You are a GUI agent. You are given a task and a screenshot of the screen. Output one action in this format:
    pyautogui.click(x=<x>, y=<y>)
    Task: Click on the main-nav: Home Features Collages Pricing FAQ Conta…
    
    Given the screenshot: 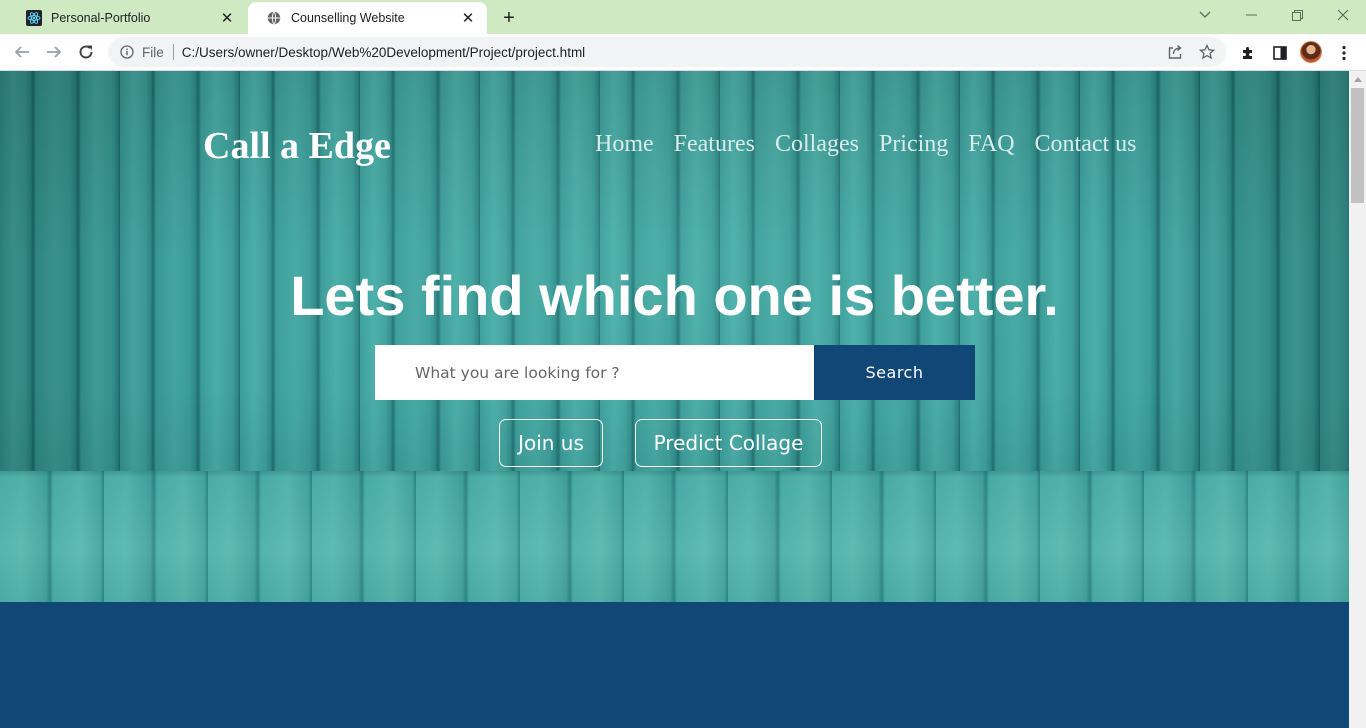 What is the action you would take?
    pyautogui.click(x=866, y=144)
    